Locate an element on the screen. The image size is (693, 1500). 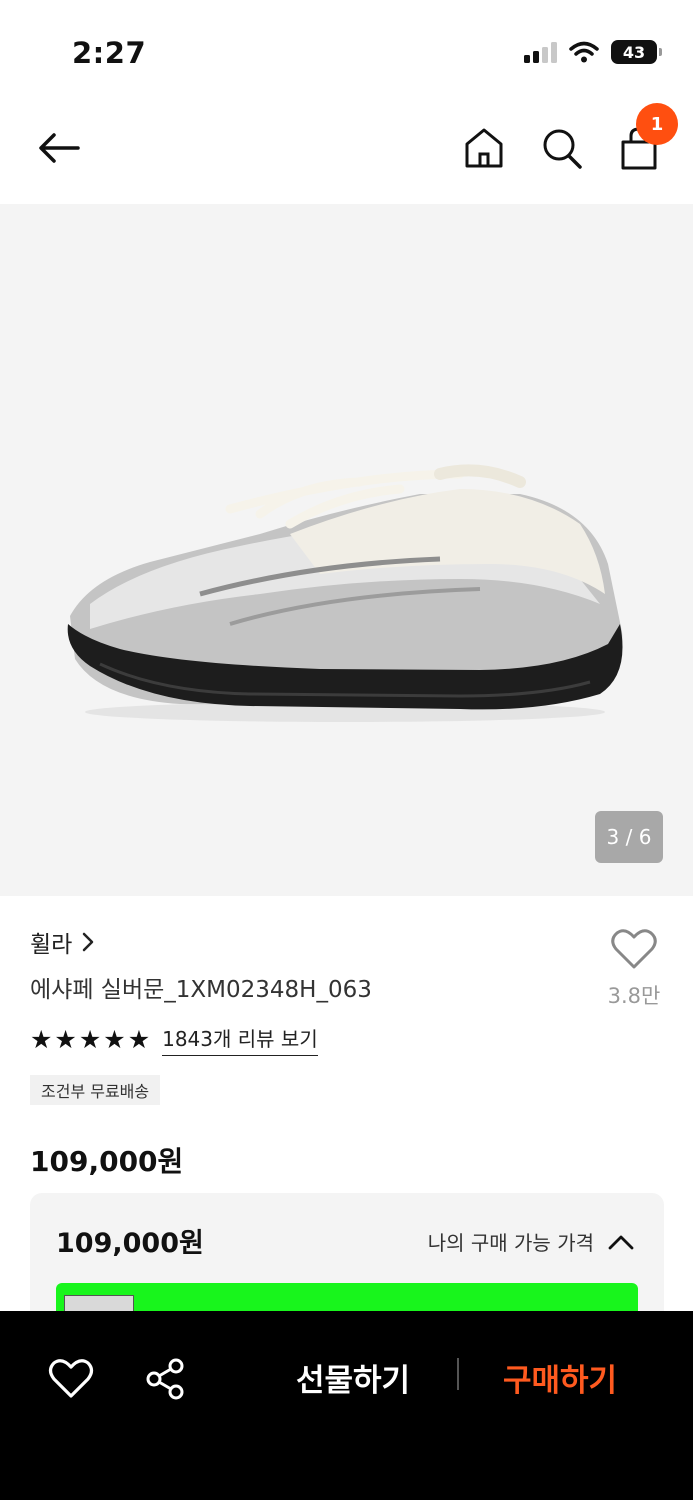
chevron-up-icon is located at coordinates (621, 1242).